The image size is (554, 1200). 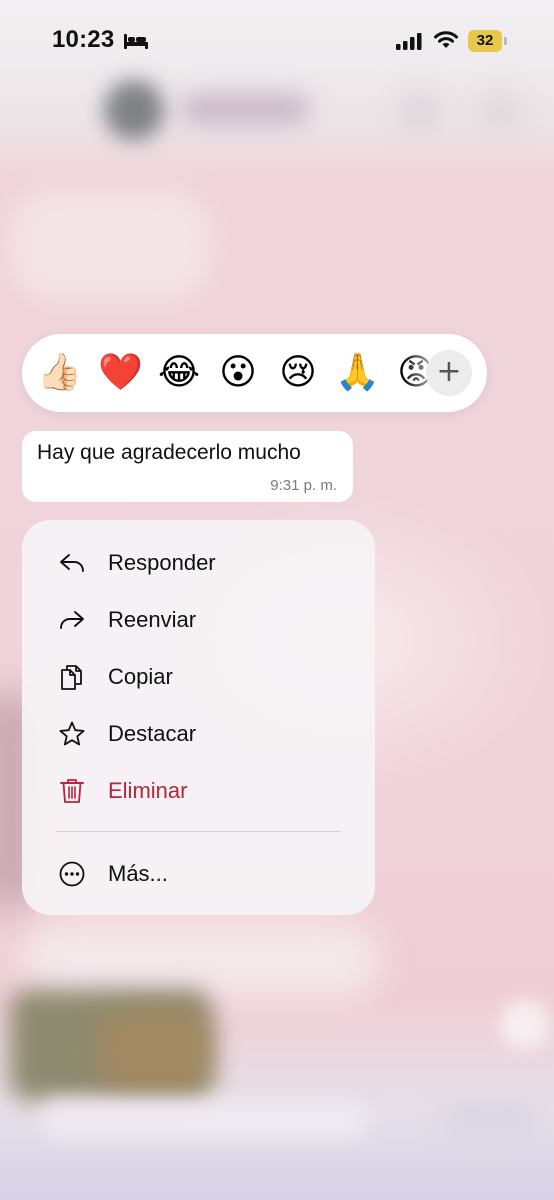 I want to click on menu-divider, so click(x=198, y=831).